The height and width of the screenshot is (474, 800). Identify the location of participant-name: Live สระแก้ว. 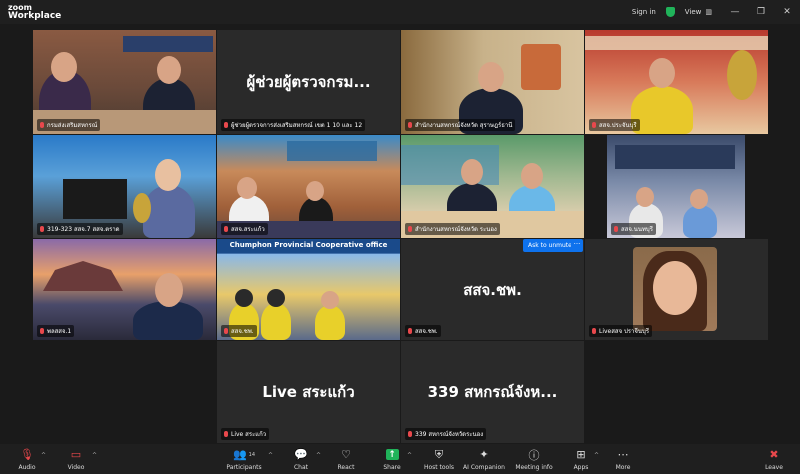
(245, 434).